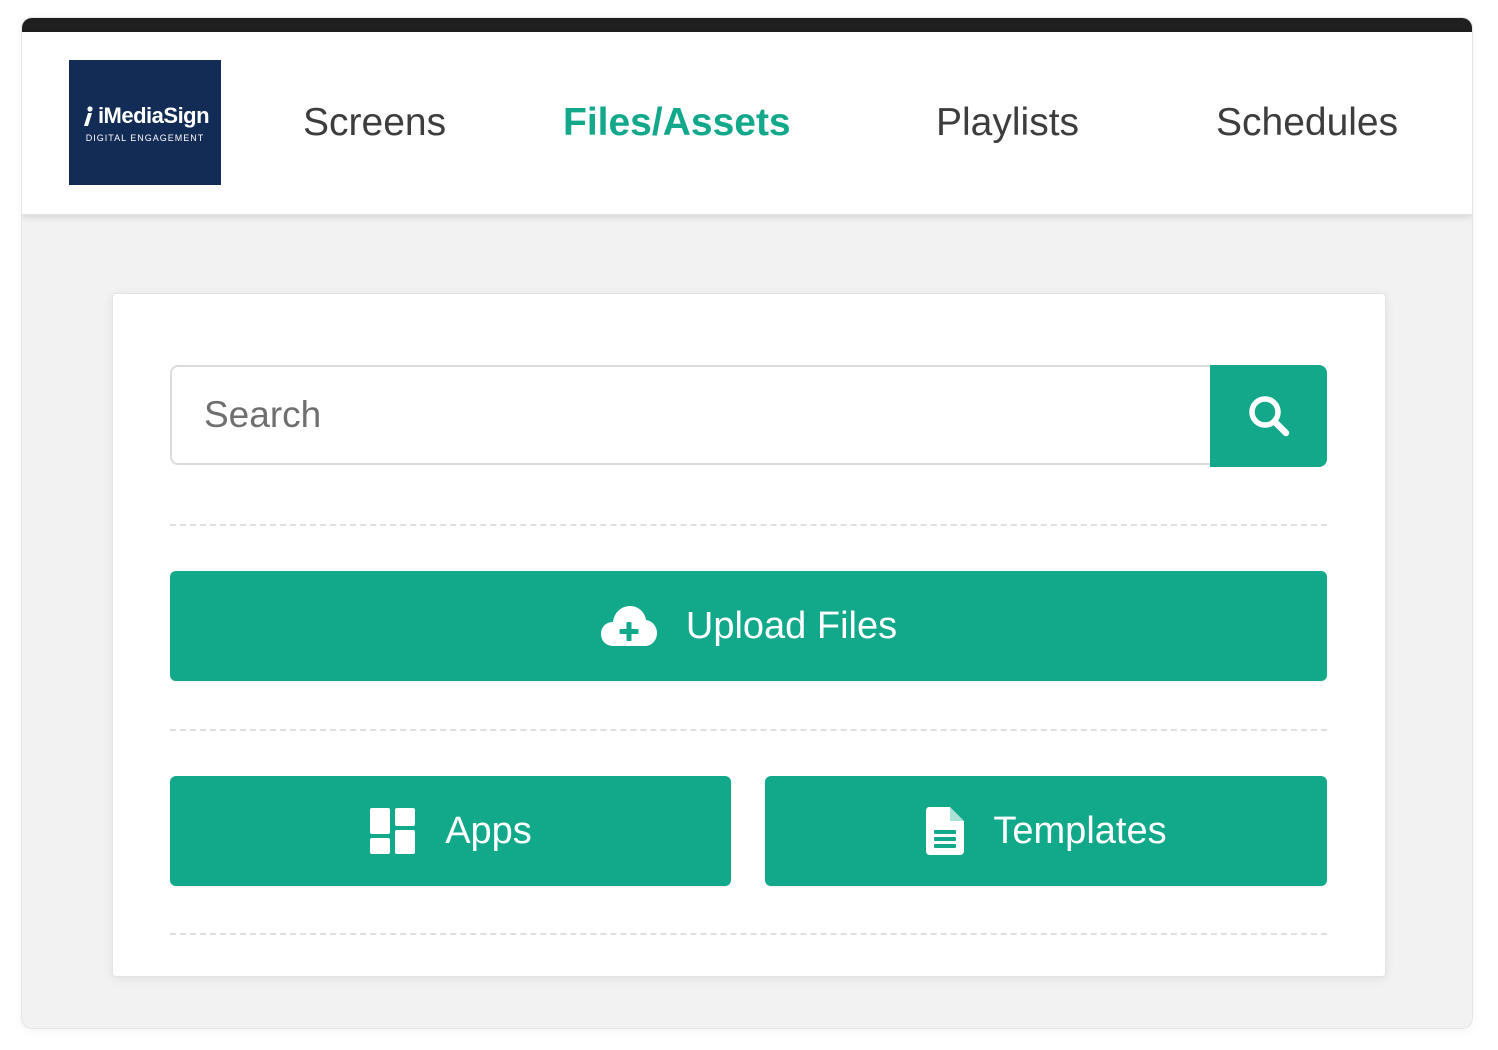  I want to click on search-icon, so click(1268, 416).